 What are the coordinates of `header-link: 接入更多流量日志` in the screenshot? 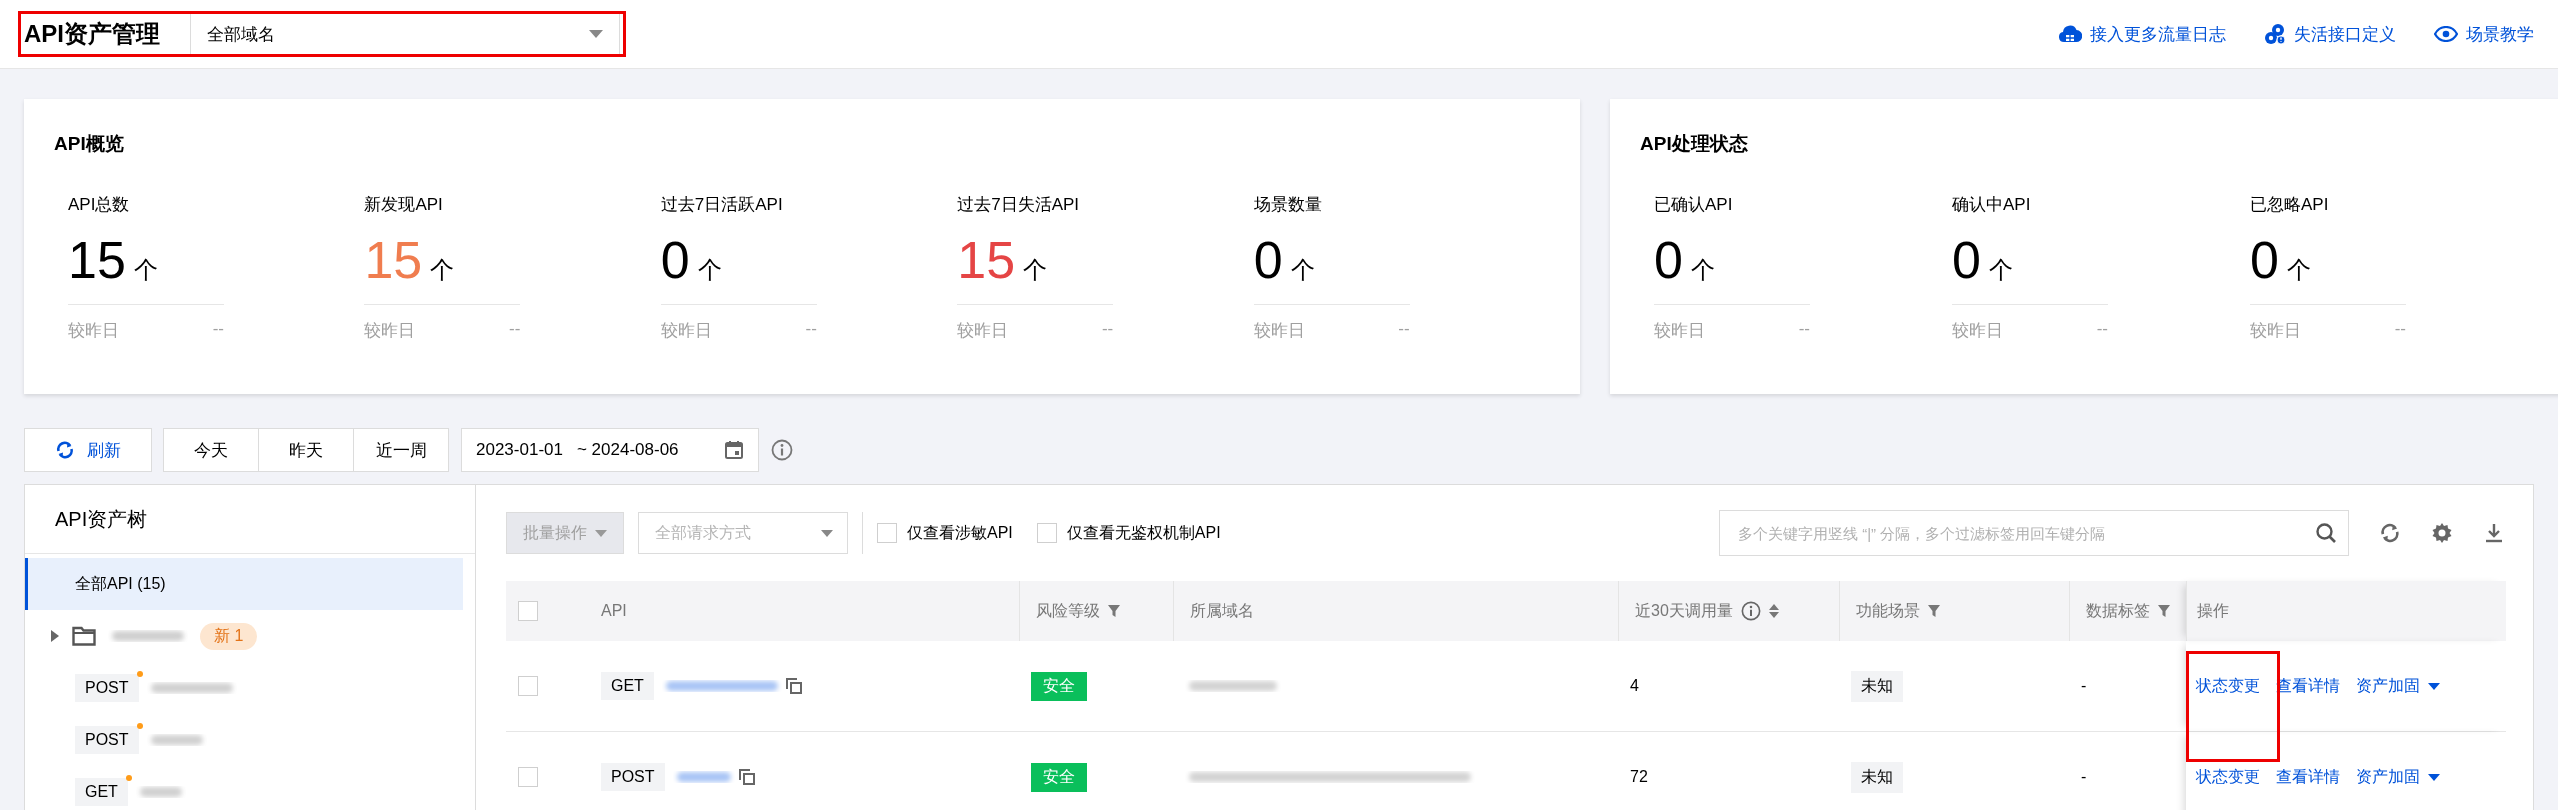 It's located at (2142, 34).